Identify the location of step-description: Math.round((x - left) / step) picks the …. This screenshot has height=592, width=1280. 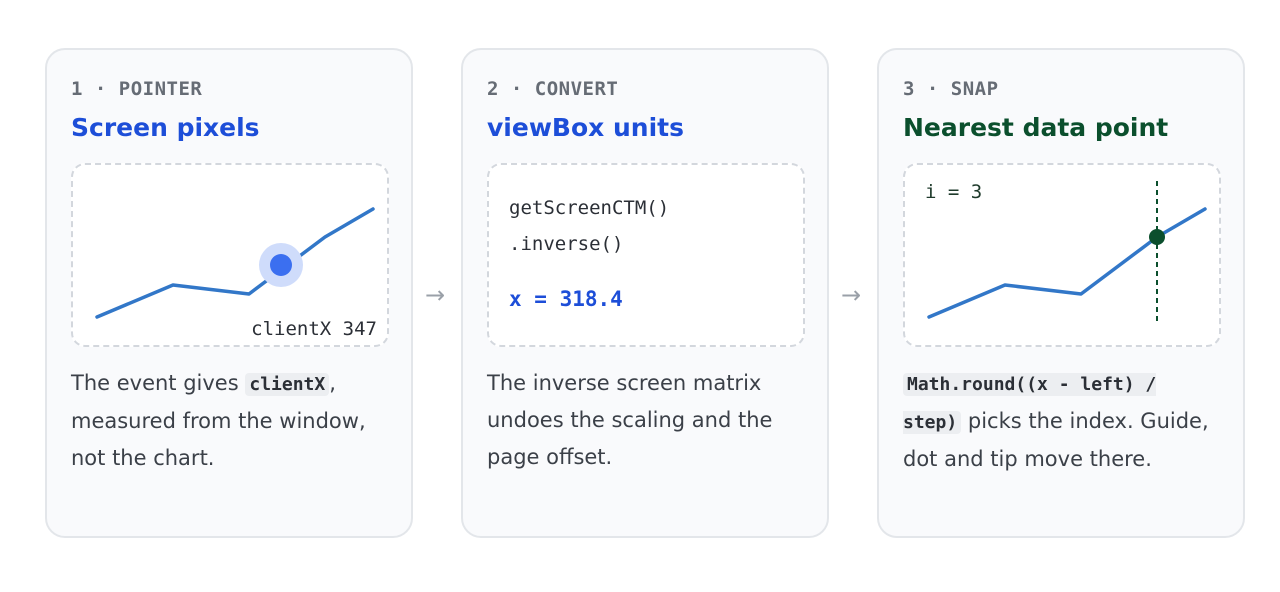
(1063, 421).